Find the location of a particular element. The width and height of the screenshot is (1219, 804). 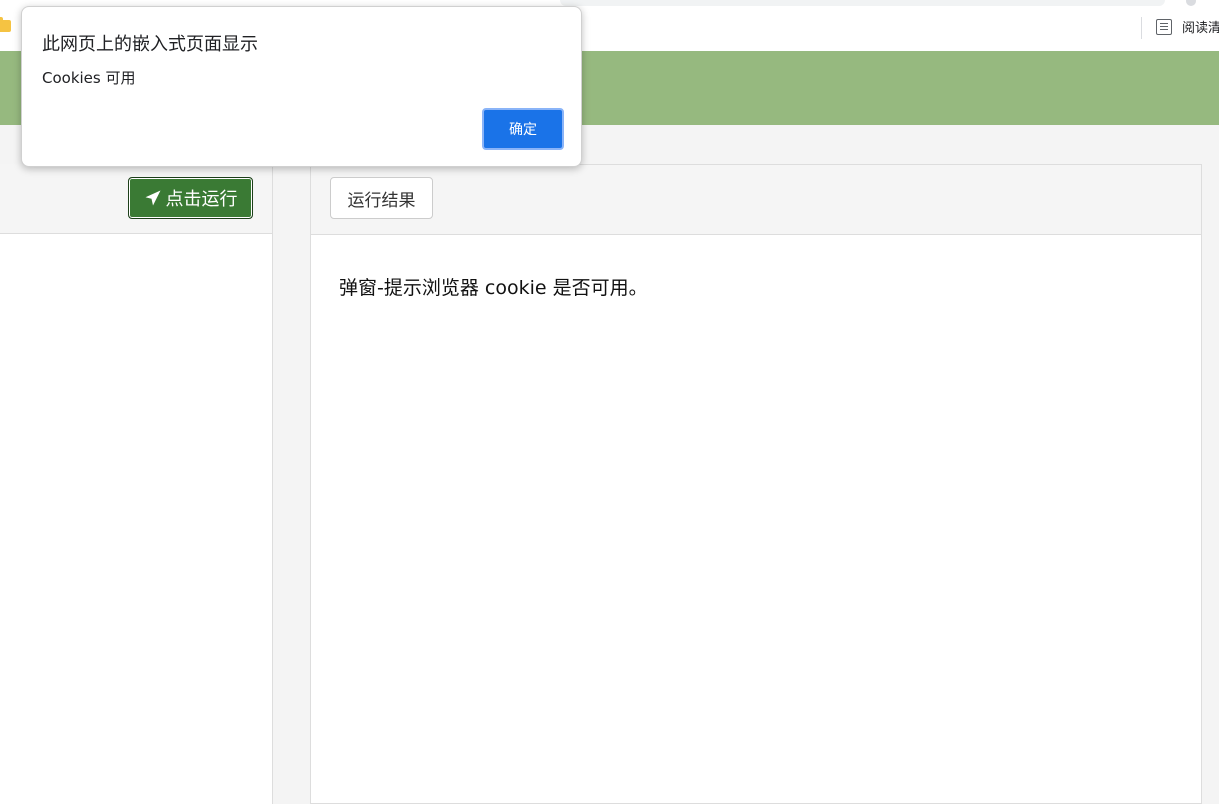

run-button-label: 点击运行 is located at coordinates (201, 199).